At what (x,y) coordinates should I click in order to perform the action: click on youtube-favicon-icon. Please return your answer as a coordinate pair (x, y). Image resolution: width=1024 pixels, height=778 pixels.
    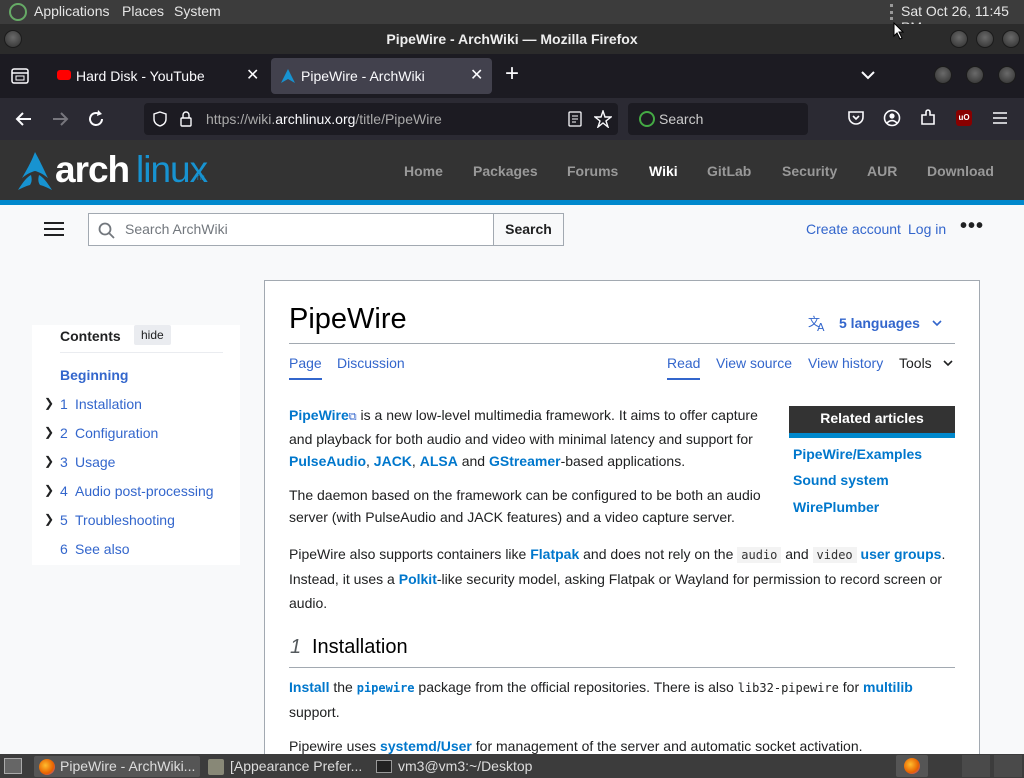
    Looking at the image, I should click on (64, 75).